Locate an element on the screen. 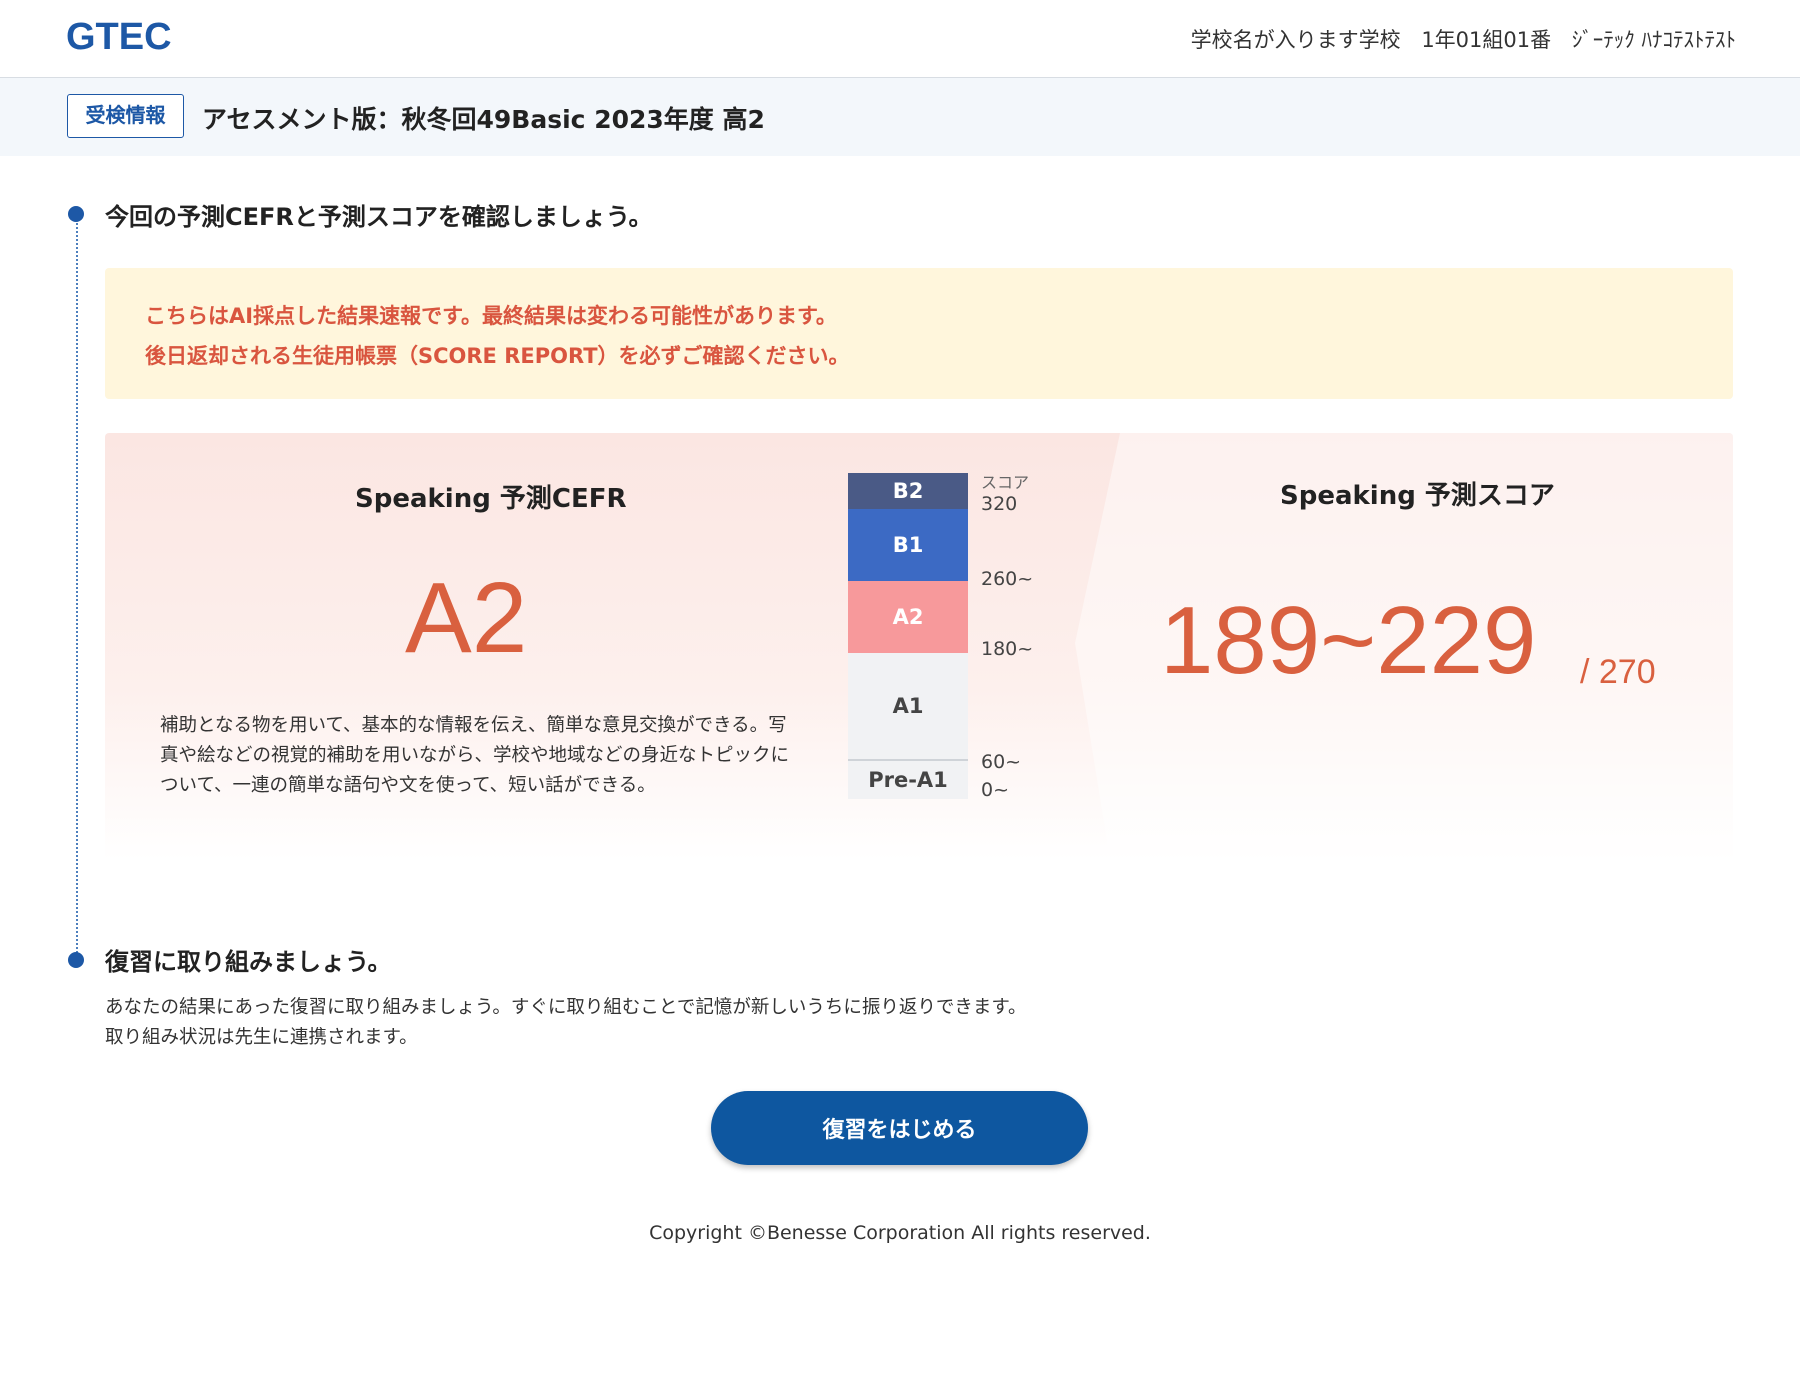 Image resolution: width=1800 pixels, height=1387 pixels. user-info: 学校名が入ります学校 1年01組01番 ｼﾞｰﾃｯｸ ﾊﾅｺﾃｽﾄﾃｽﾄ is located at coordinates (1456, 39).